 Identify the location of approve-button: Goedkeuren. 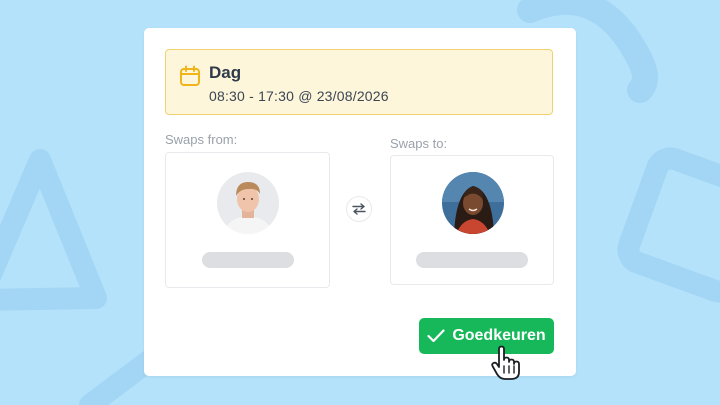
(486, 336).